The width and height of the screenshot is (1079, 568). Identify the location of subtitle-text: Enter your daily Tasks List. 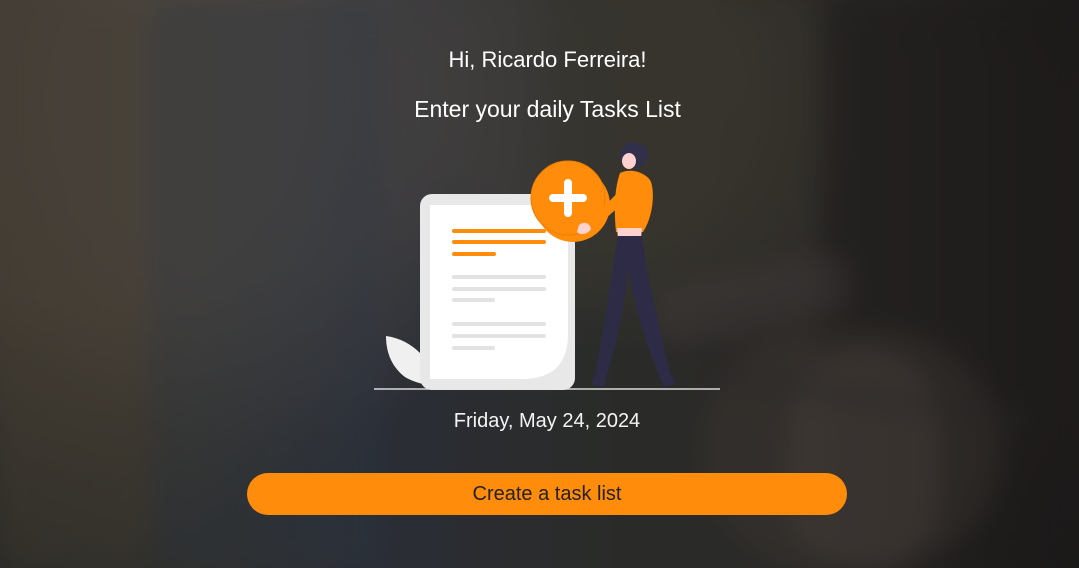
(547, 109).